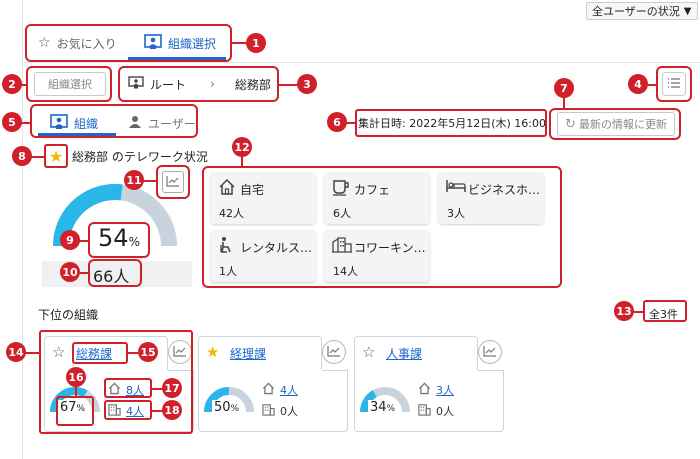 The image size is (700, 459). I want to click on suborg-card: ★ 経理課 50% 4人 0人, so click(273, 384).